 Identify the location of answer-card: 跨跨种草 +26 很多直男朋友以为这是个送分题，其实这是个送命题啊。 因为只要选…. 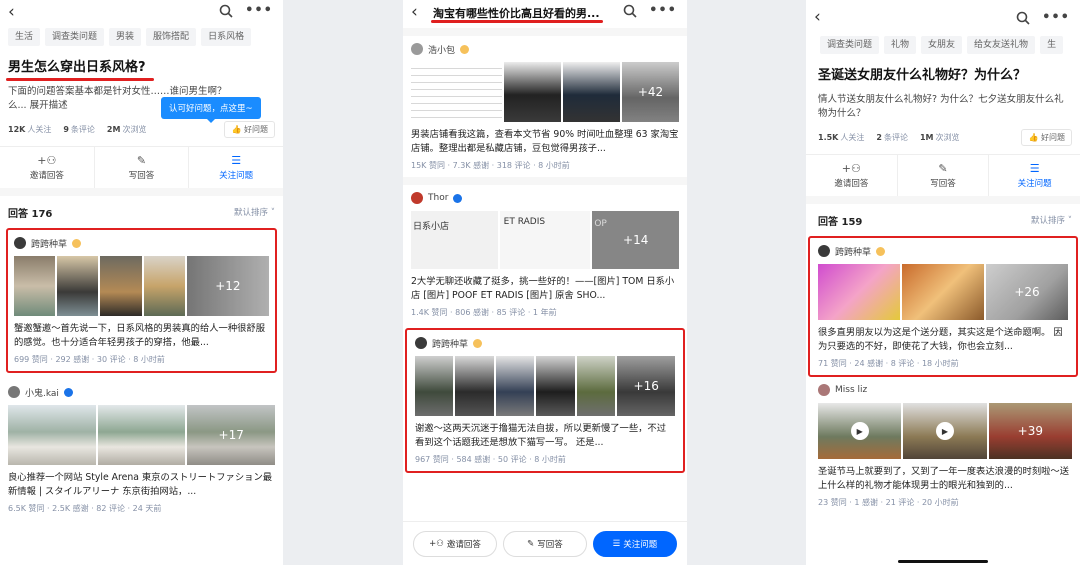
(943, 306).